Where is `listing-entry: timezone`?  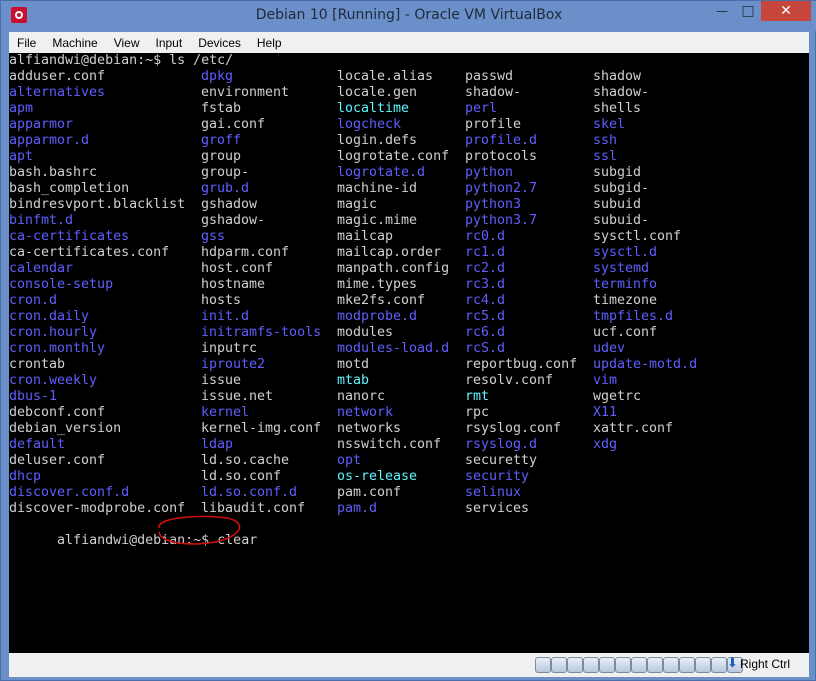 listing-entry: timezone is located at coordinates (625, 300).